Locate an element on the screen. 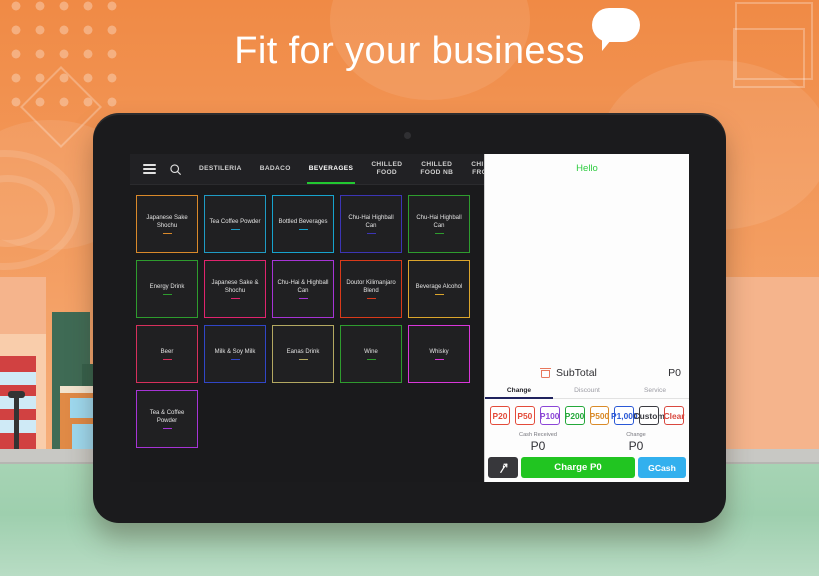 This screenshot has height=576, width=819. product-tile: Doutor Kilimanjaro Blend is located at coordinates (371, 289).